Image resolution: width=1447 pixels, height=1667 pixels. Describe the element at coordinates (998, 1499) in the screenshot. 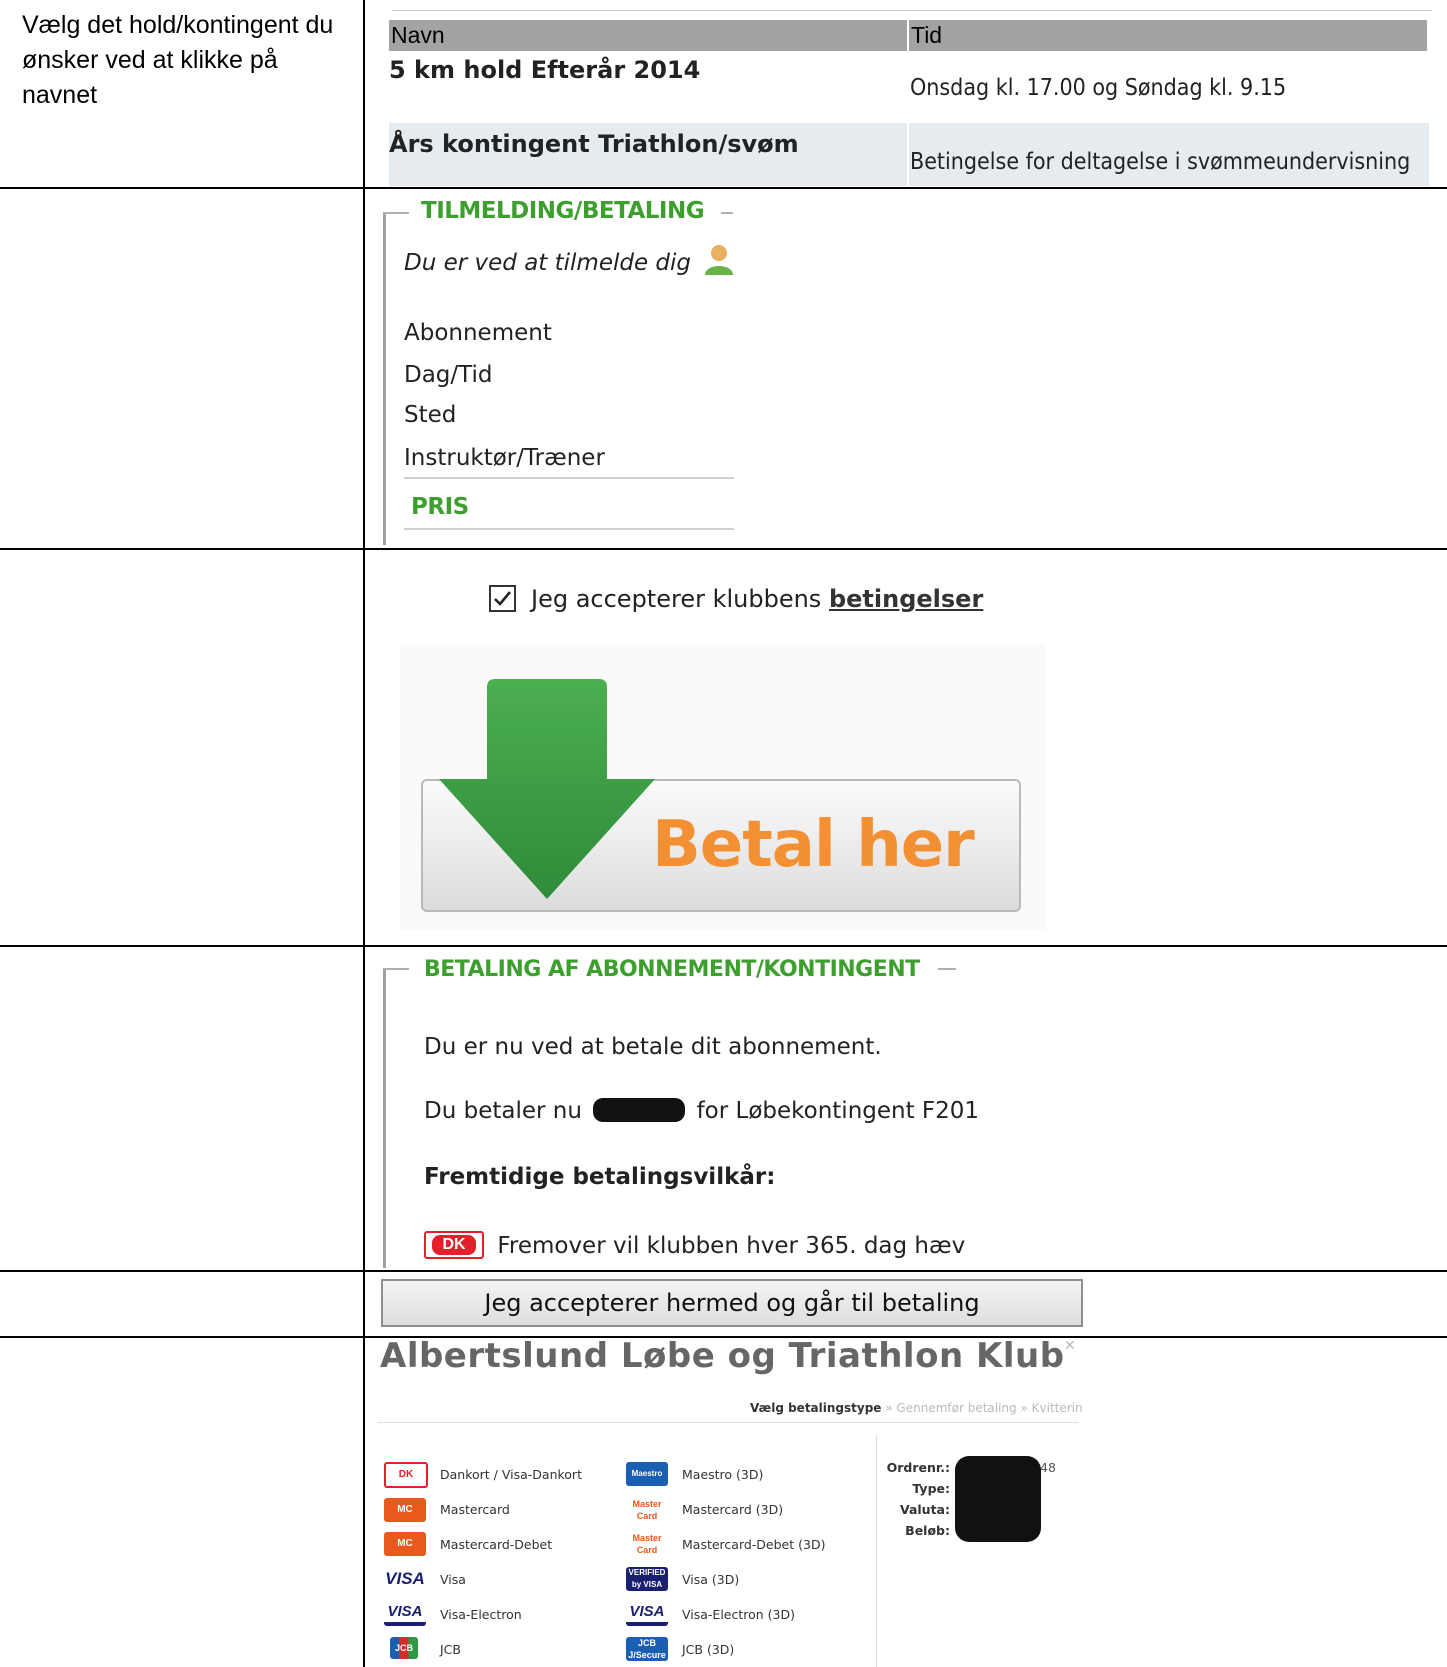

I see `redacted-order-info` at that location.